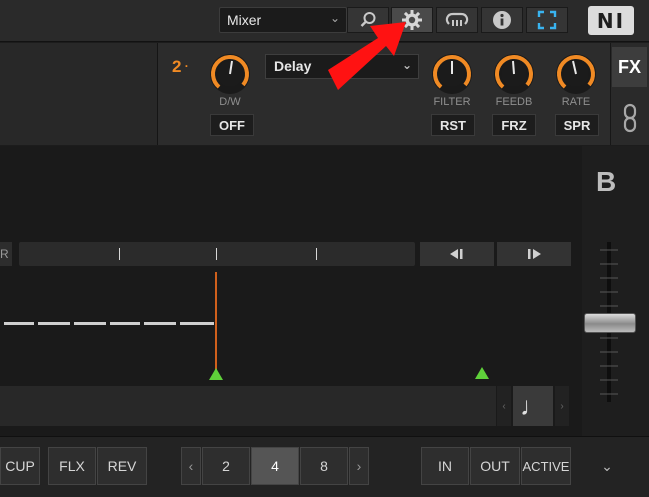  Describe the element at coordinates (109, 323) in the screenshot. I see `waveform-display` at that location.